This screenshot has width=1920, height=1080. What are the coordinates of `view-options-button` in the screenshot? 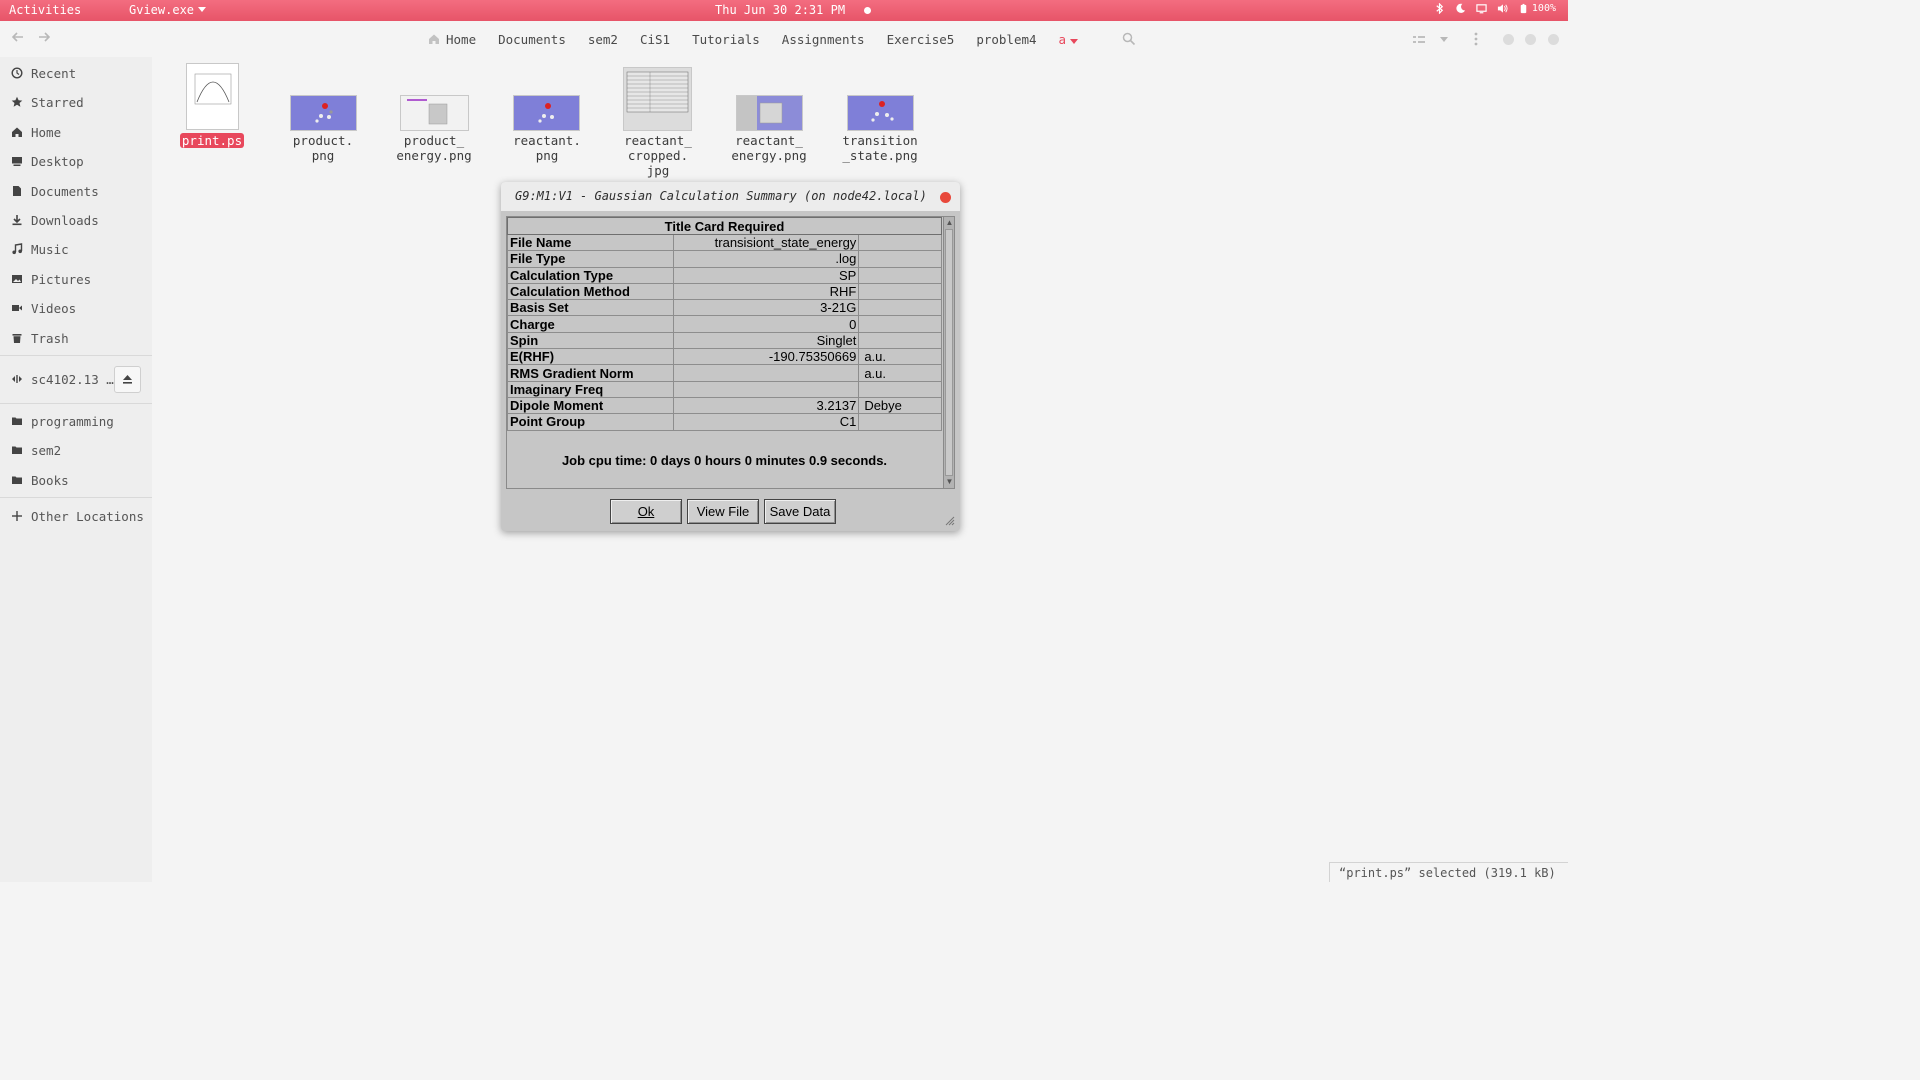 It's located at (1419, 39).